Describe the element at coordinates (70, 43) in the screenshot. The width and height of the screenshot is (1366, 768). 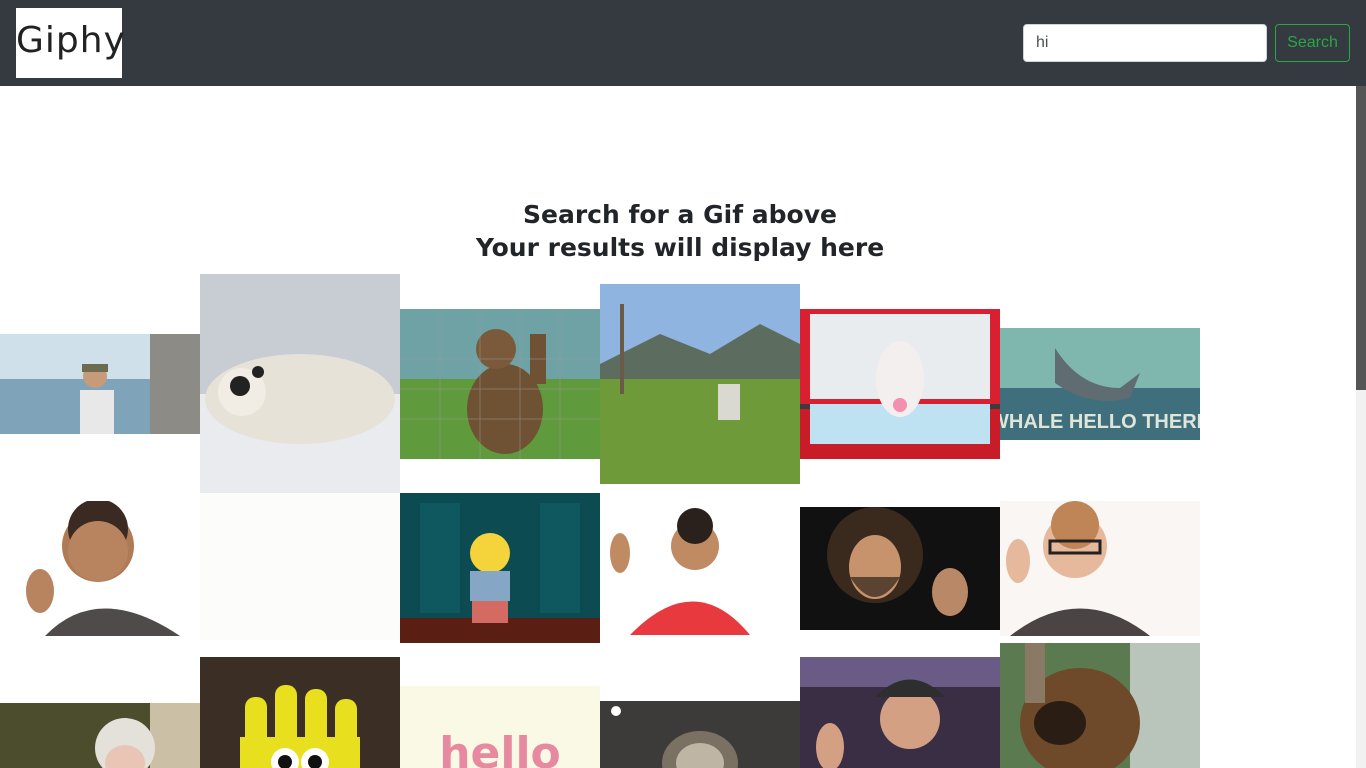
I see `brand-logo: Giphy` at that location.